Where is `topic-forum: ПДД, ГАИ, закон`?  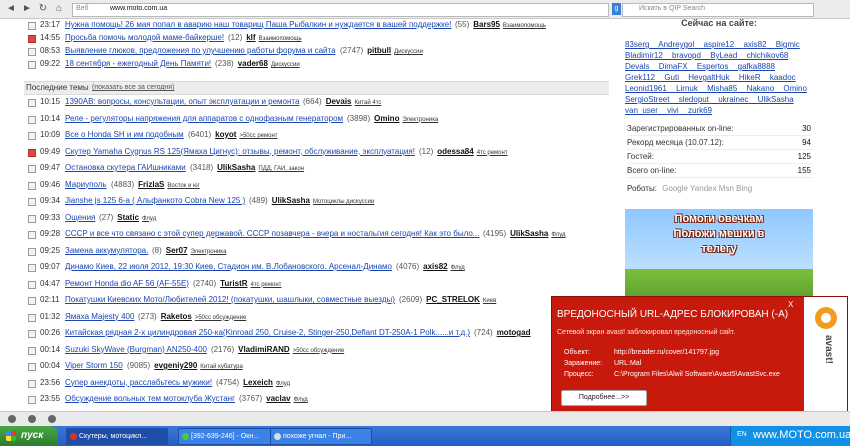
topic-forum: ПДД, ГАИ, закон is located at coordinates (281, 169).